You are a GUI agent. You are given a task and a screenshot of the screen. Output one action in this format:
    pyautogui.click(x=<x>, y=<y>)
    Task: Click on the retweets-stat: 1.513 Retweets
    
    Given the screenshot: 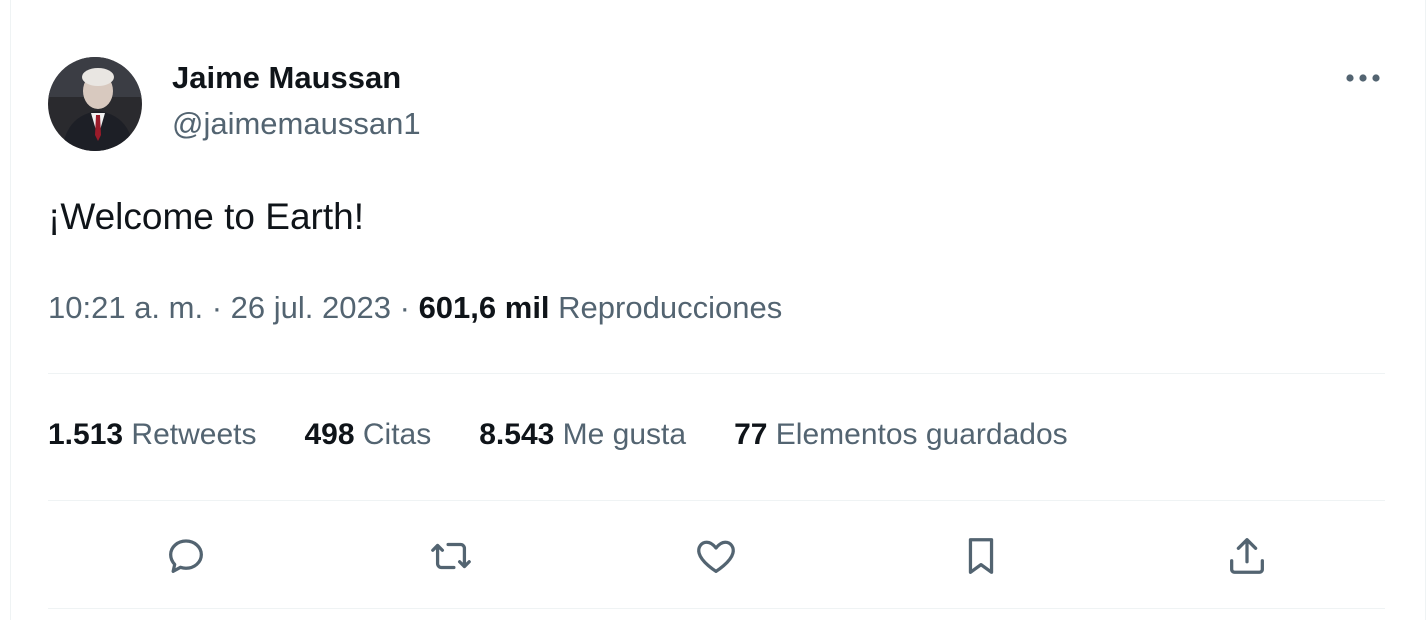 What is the action you would take?
    pyautogui.click(x=152, y=435)
    